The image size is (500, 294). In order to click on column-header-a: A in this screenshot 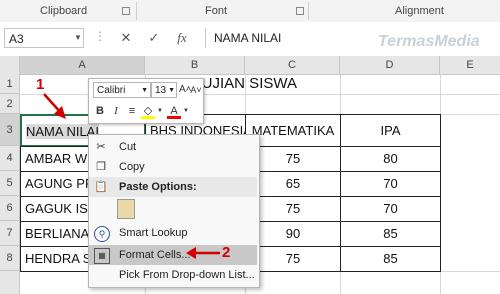, I will do `click(82, 65)`.